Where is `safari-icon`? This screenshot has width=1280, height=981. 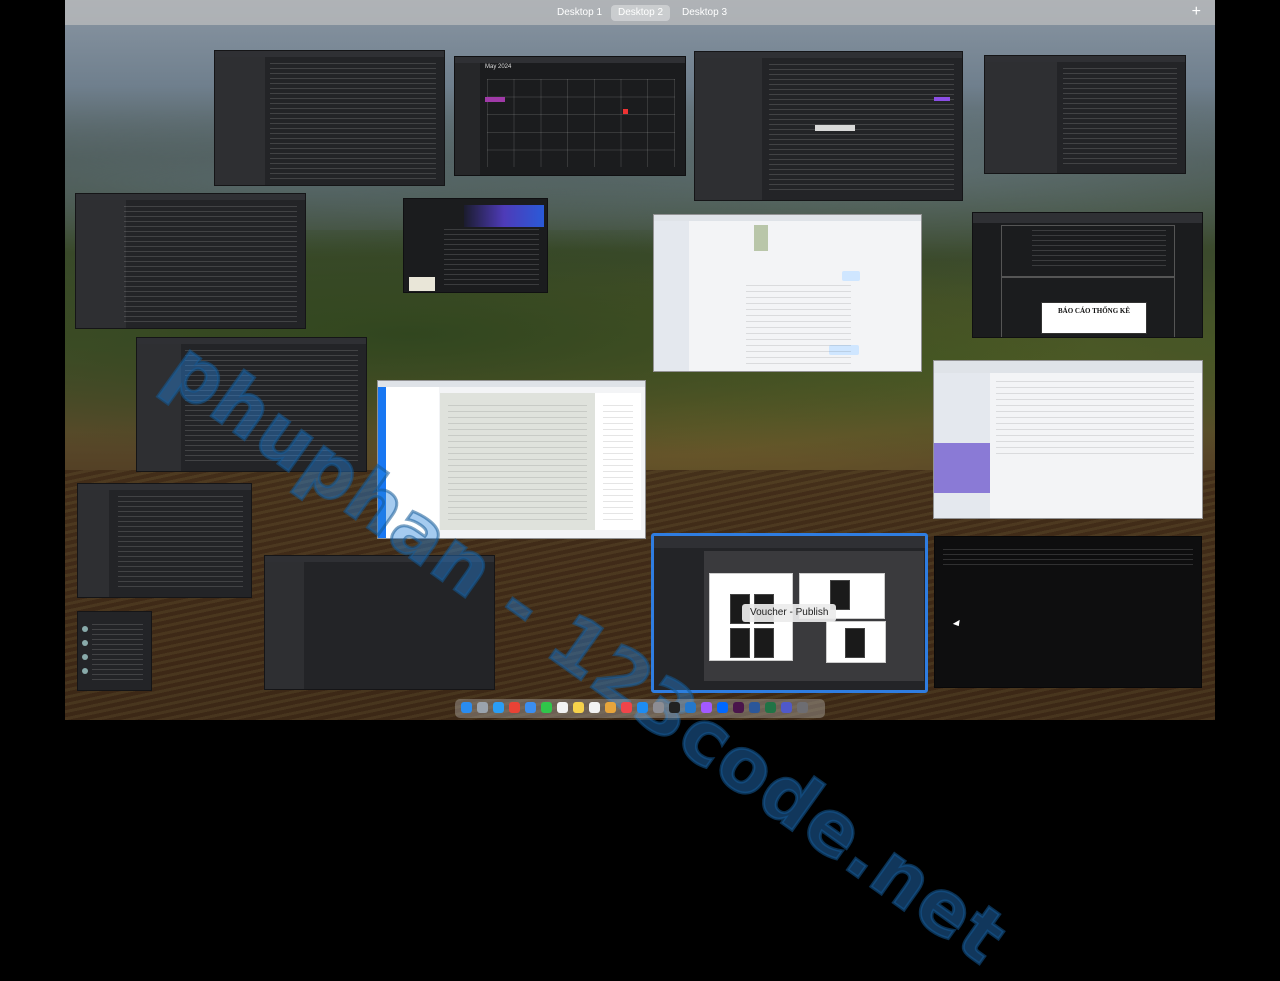
safari-icon is located at coordinates (498, 707).